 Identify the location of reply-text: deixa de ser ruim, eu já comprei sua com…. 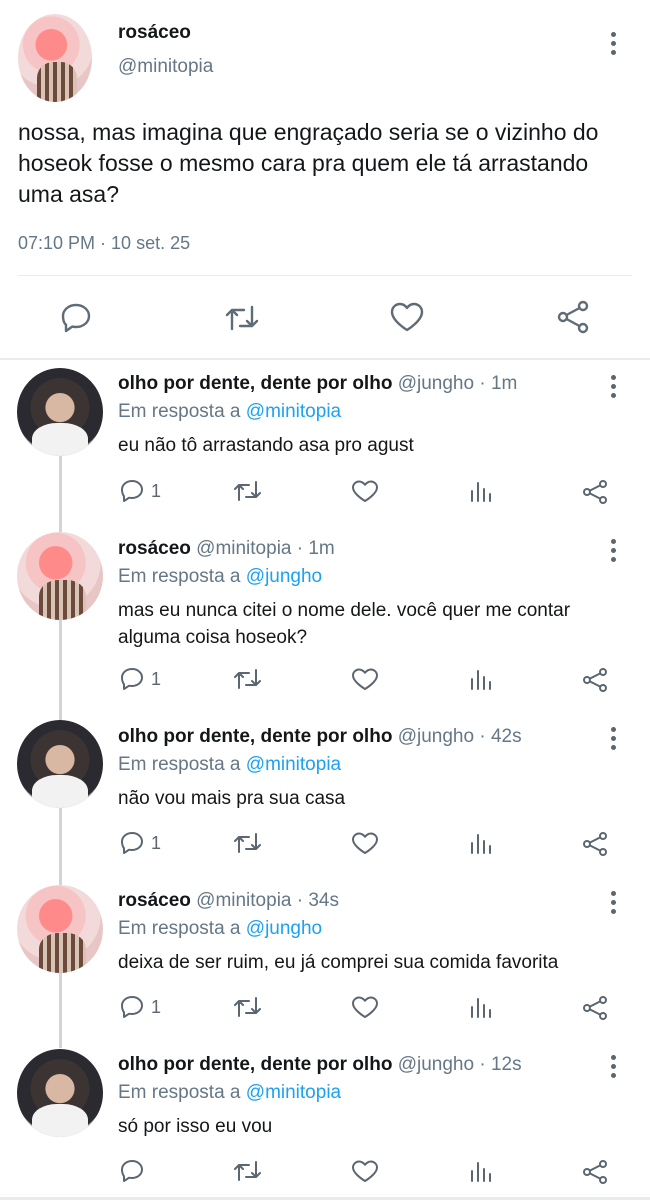
(338, 962).